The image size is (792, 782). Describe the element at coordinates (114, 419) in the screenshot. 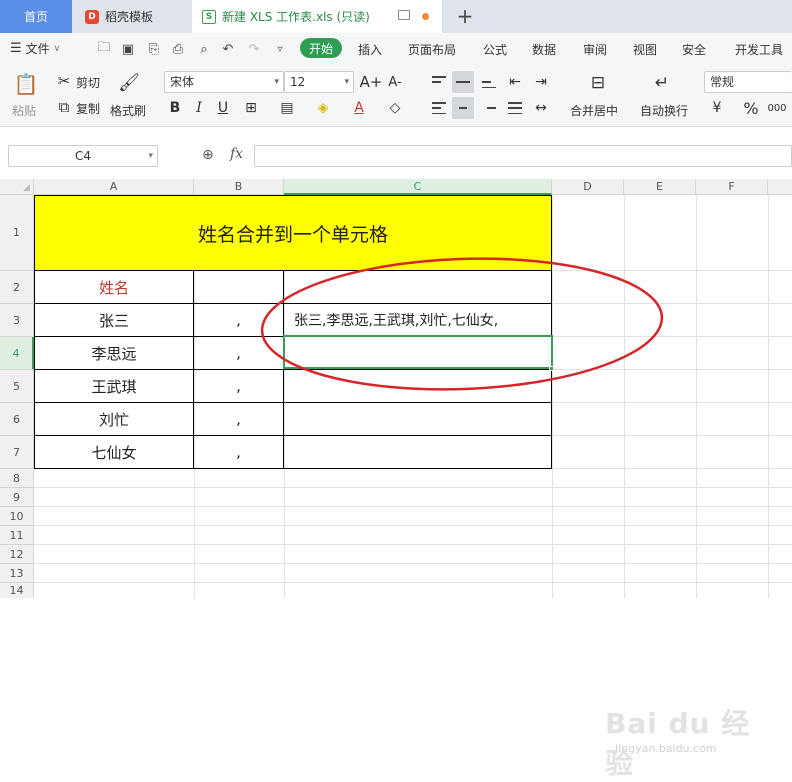

I see `name-cell: 刘忙` at that location.